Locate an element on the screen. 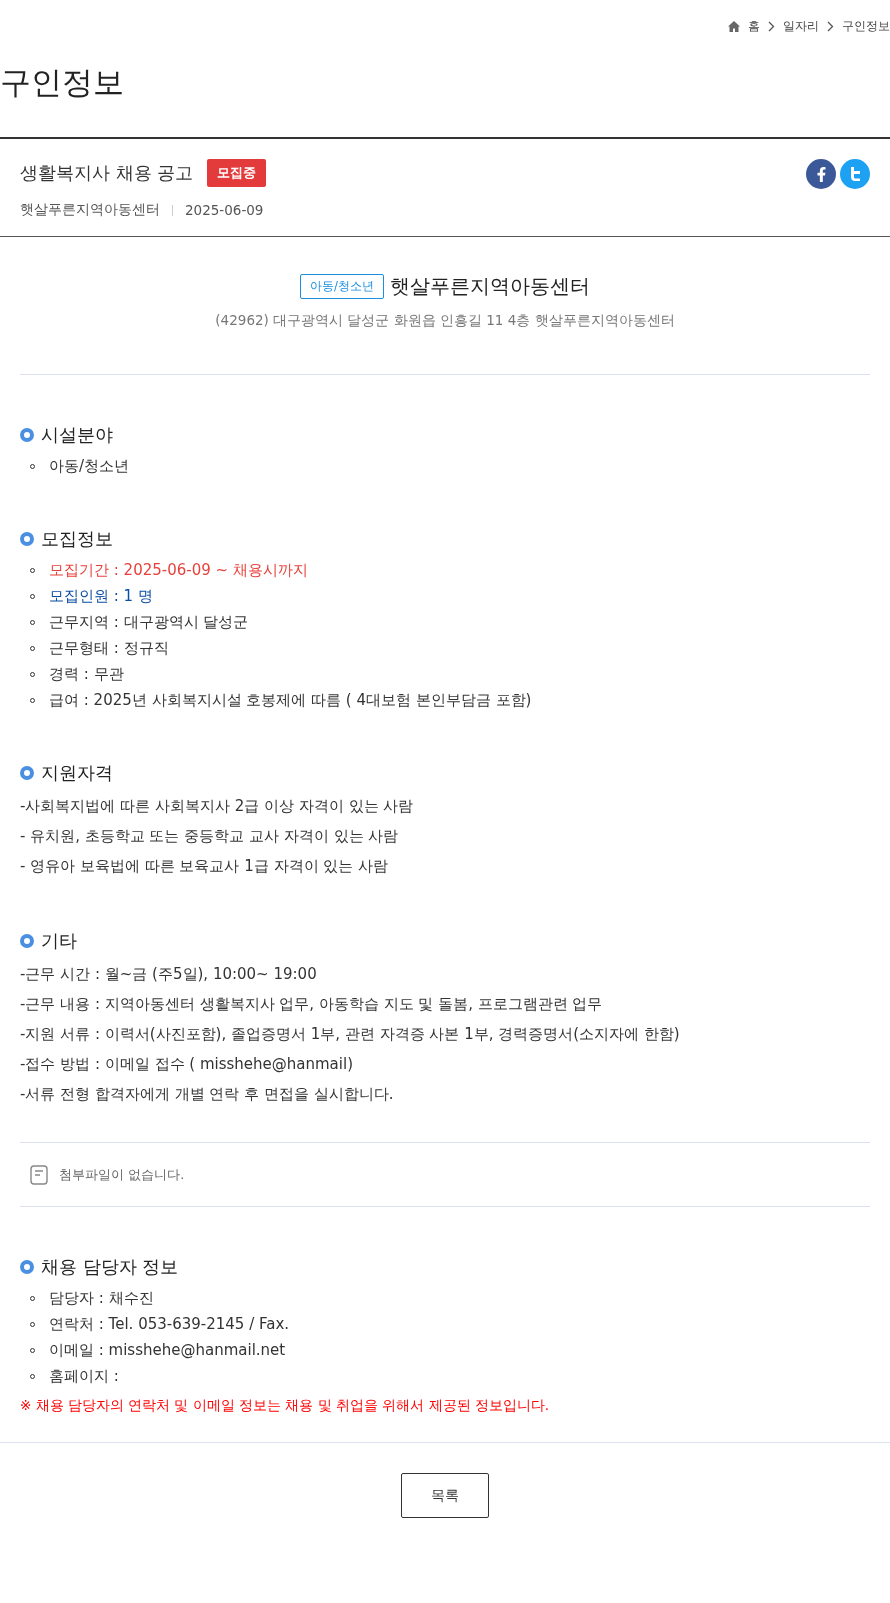 This screenshot has width=890, height=1603. list-item: 담당자 : 채수진 is located at coordinates (101, 1298).